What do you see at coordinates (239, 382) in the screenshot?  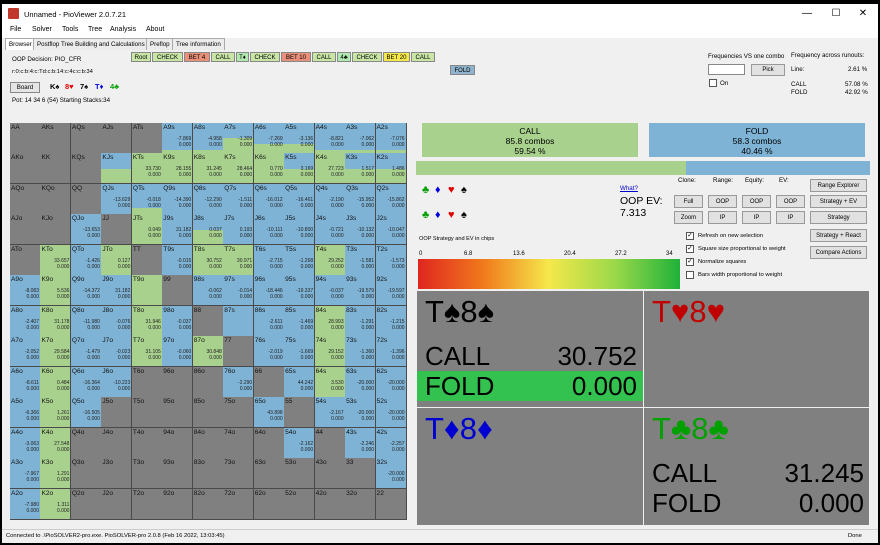 I see `hand-cell-76o: 76o -2.290 0.000` at bounding box center [239, 382].